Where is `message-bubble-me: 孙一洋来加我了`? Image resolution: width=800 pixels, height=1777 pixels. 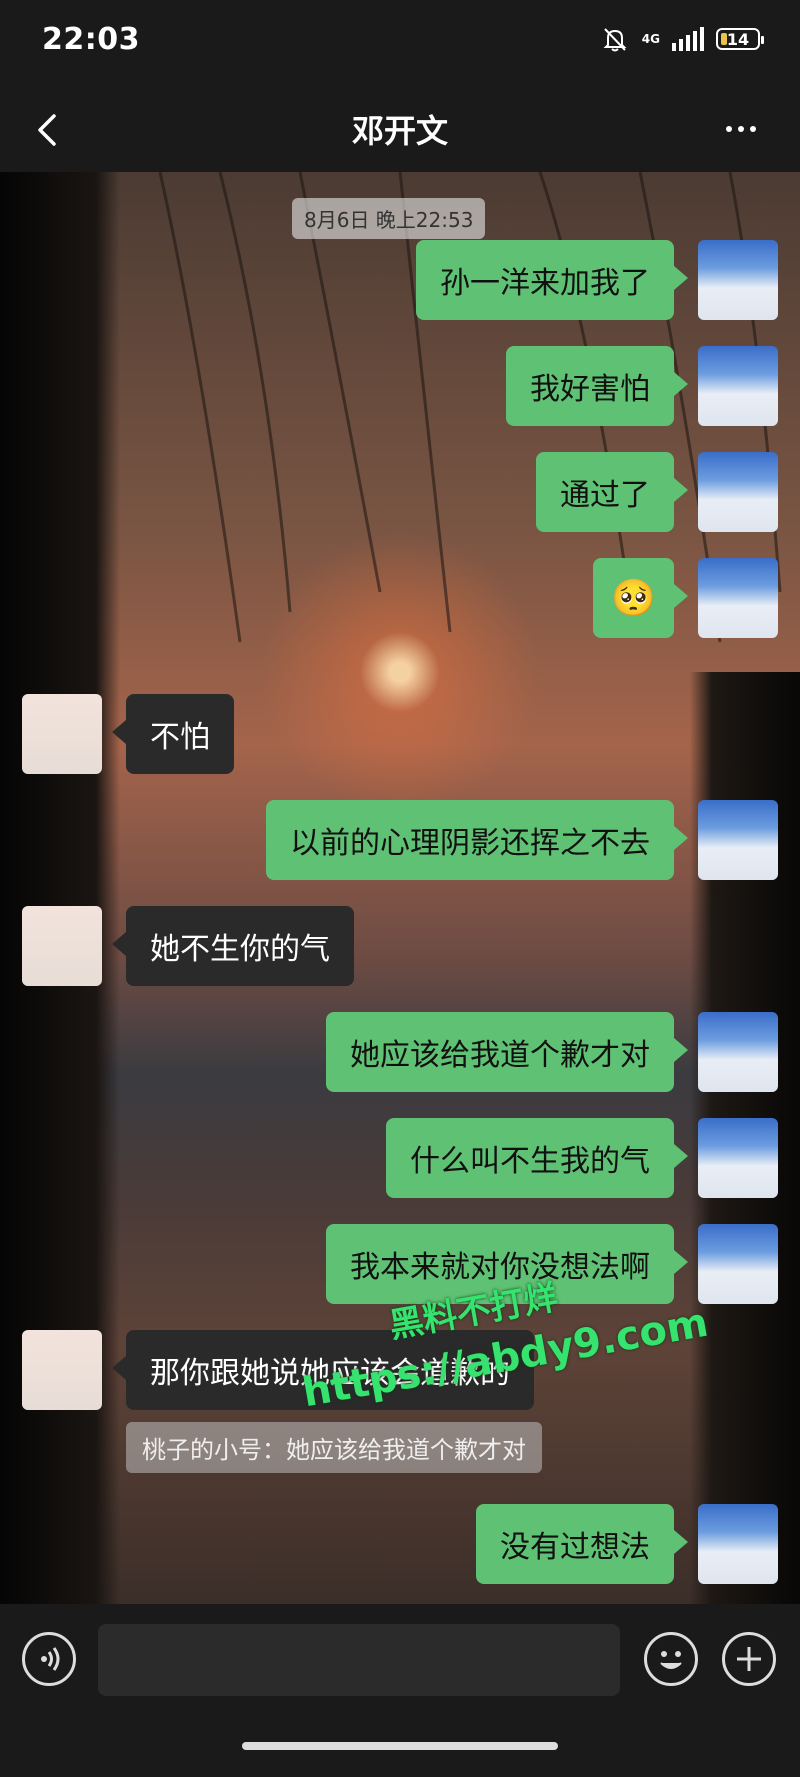 message-bubble-me: 孙一洋来加我了 is located at coordinates (552, 280).